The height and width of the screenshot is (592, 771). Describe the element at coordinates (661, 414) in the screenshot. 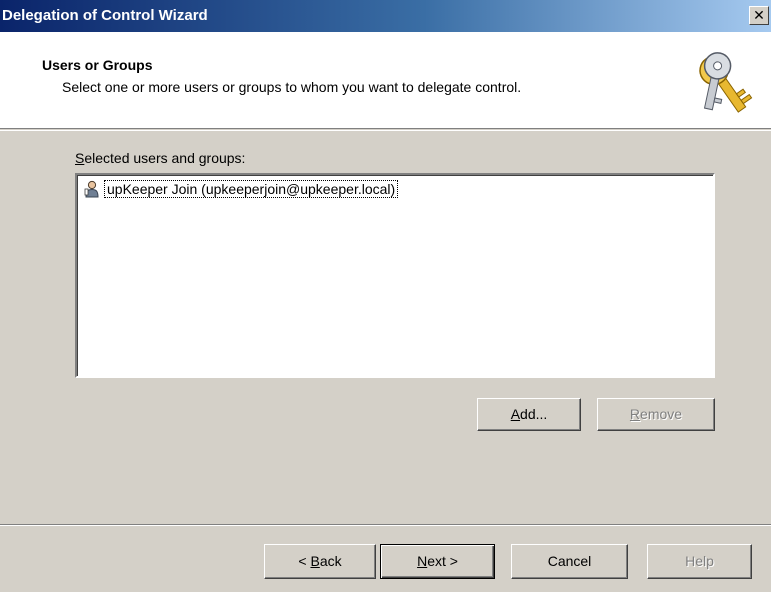

I see `remove-label: emove` at that location.